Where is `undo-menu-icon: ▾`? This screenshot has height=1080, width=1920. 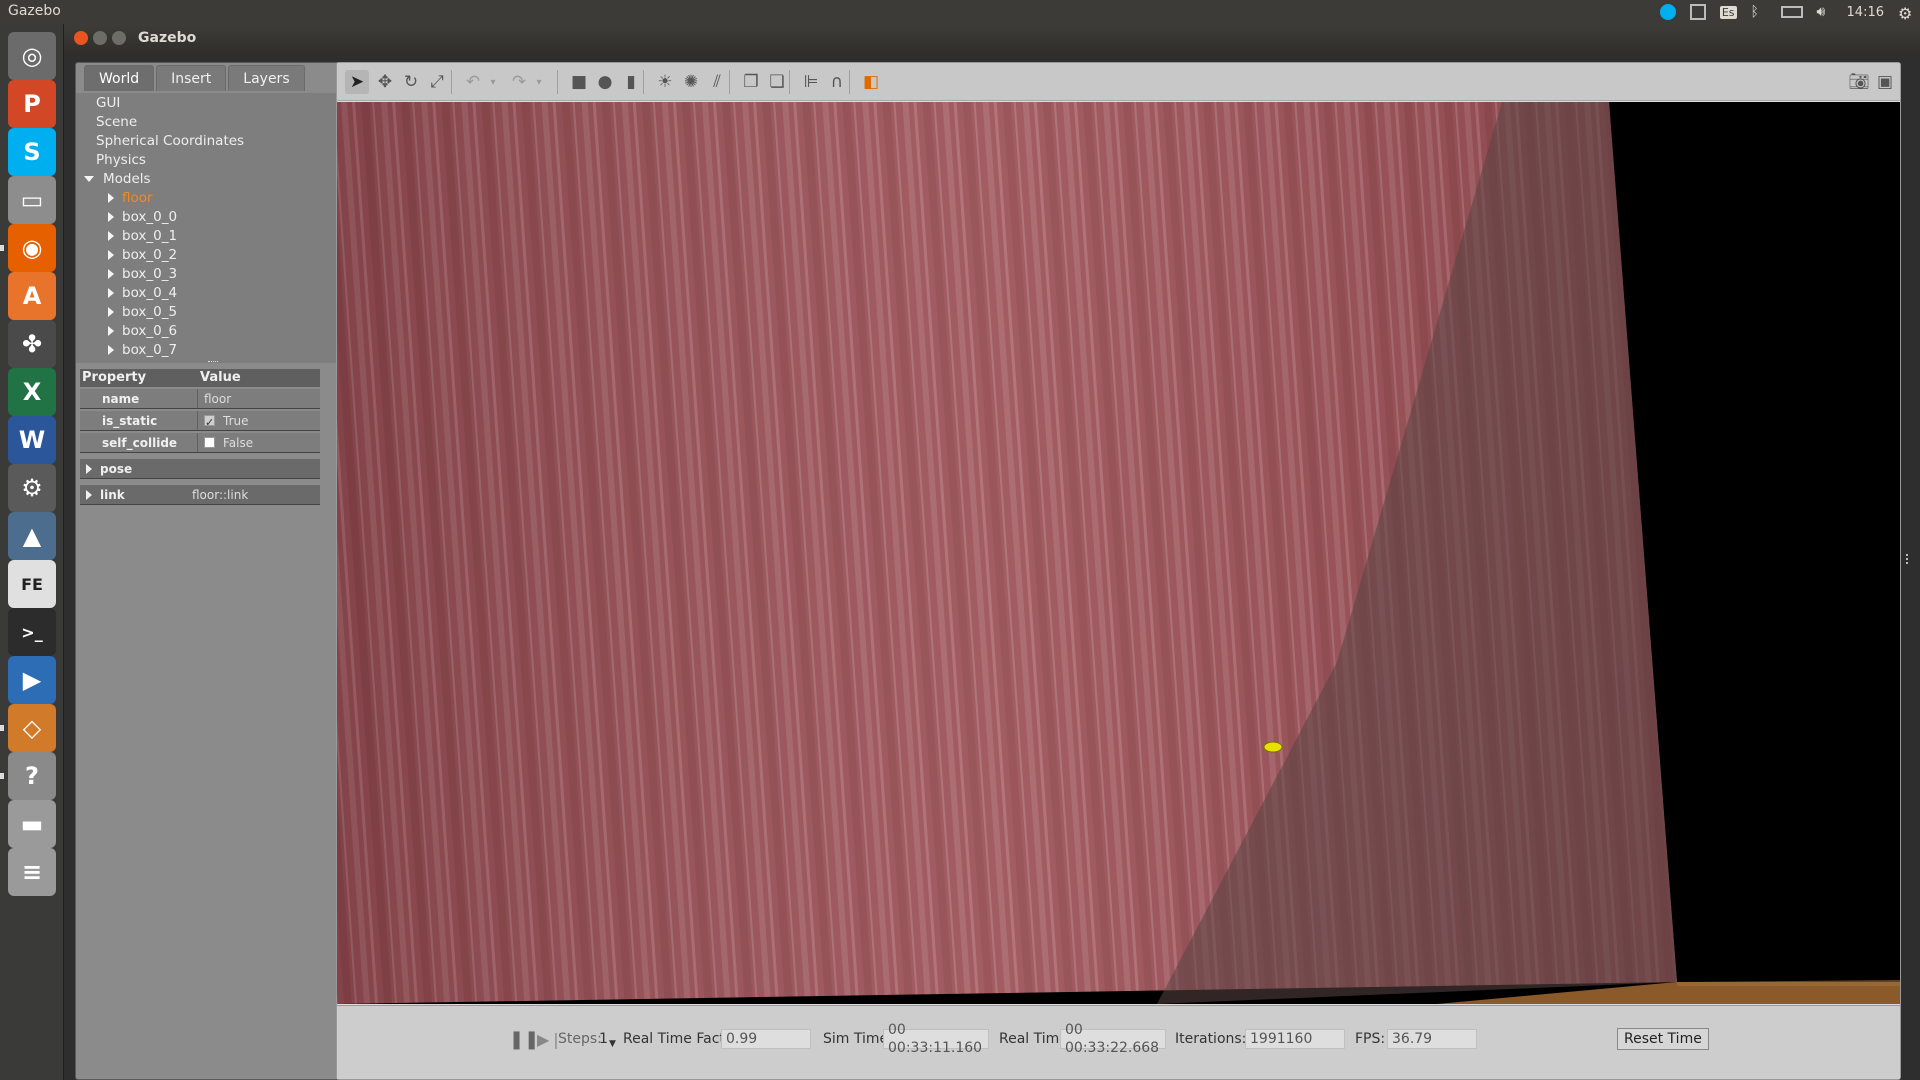 undo-menu-icon: ▾ is located at coordinates (493, 82).